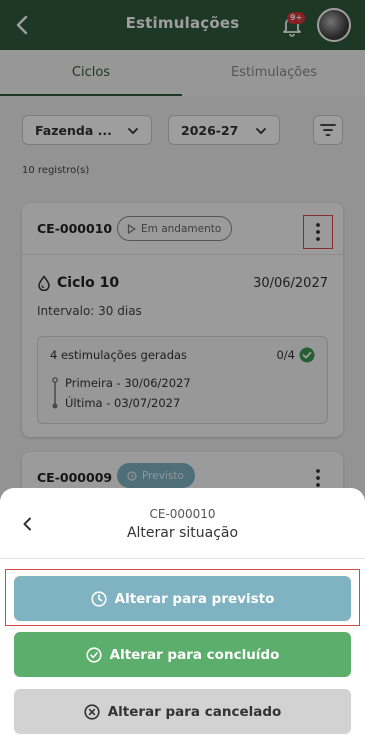 The width and height of the screenshot is (365, 747). What do you see at coordinates (182, 533) in the screenshot?
I see `sheet-title: Alterar situação` at bounding box center [182, 533].